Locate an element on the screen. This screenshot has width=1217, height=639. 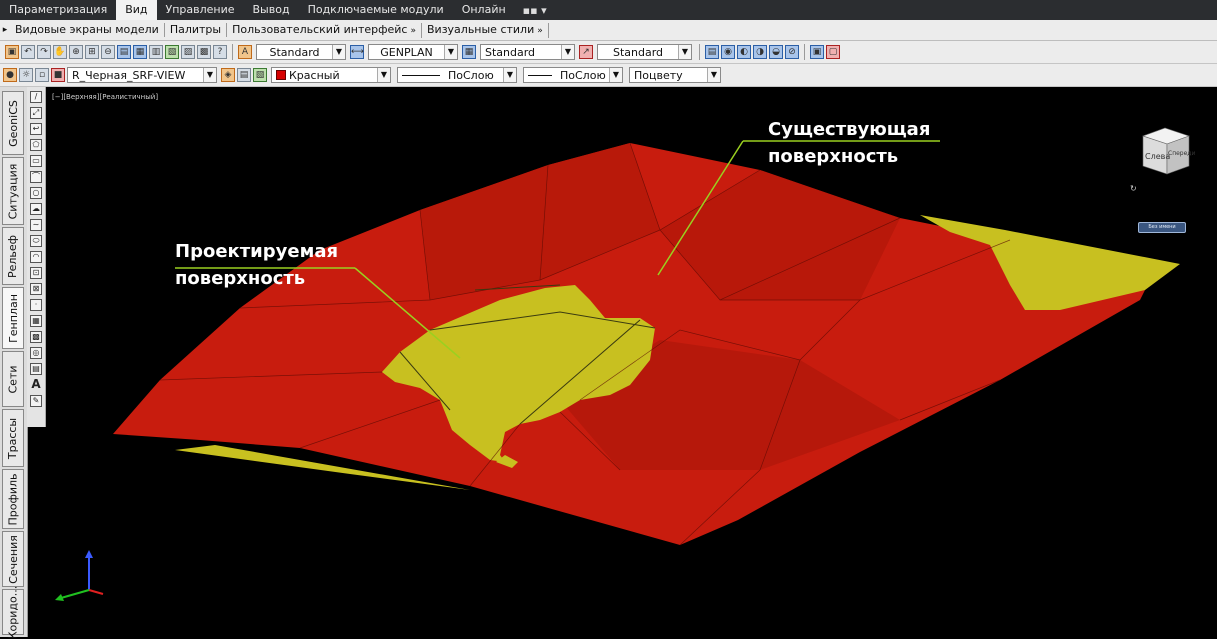
camera-icon: ▢ is located at coordinates (833, 52).